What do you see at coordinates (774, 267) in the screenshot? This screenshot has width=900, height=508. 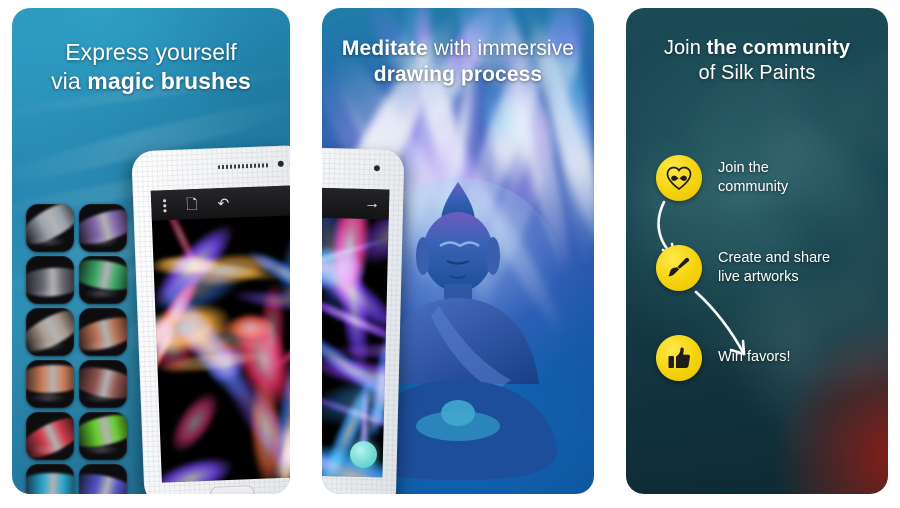 I see `feature-label: Create and share live artworks` at bounding box center [774, 267].